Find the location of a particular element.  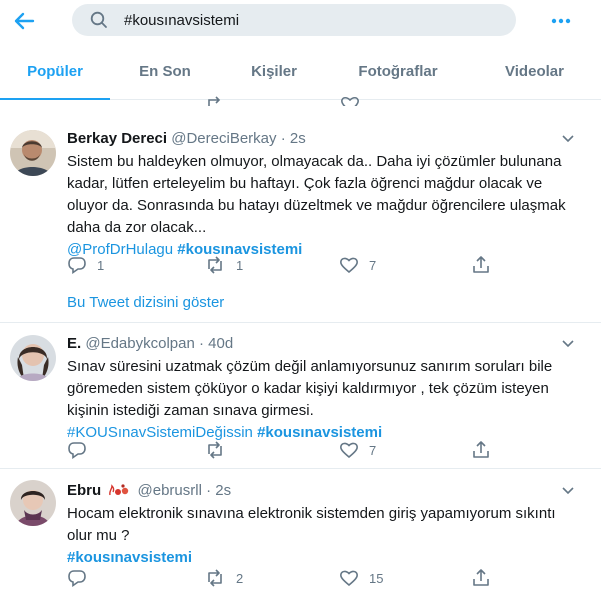

flame-icon is located at coordinates (119, 490).